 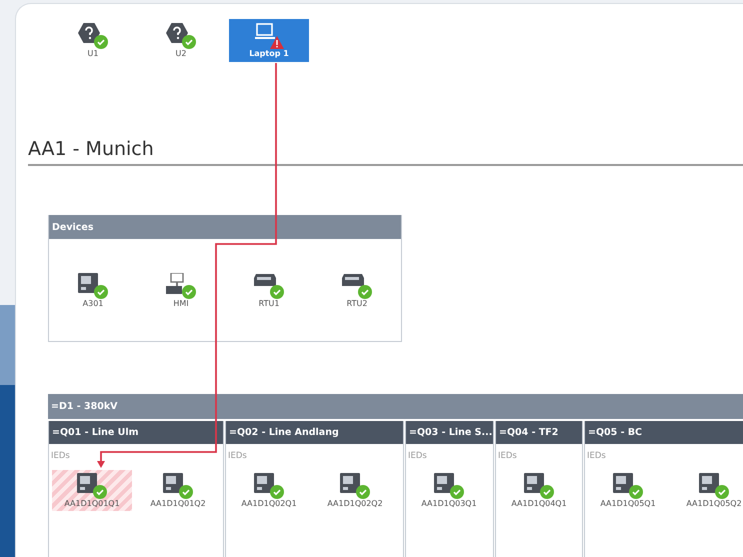 I want to click on ied-node: AA1D1Q01Q1, so click(x=92, y=490).